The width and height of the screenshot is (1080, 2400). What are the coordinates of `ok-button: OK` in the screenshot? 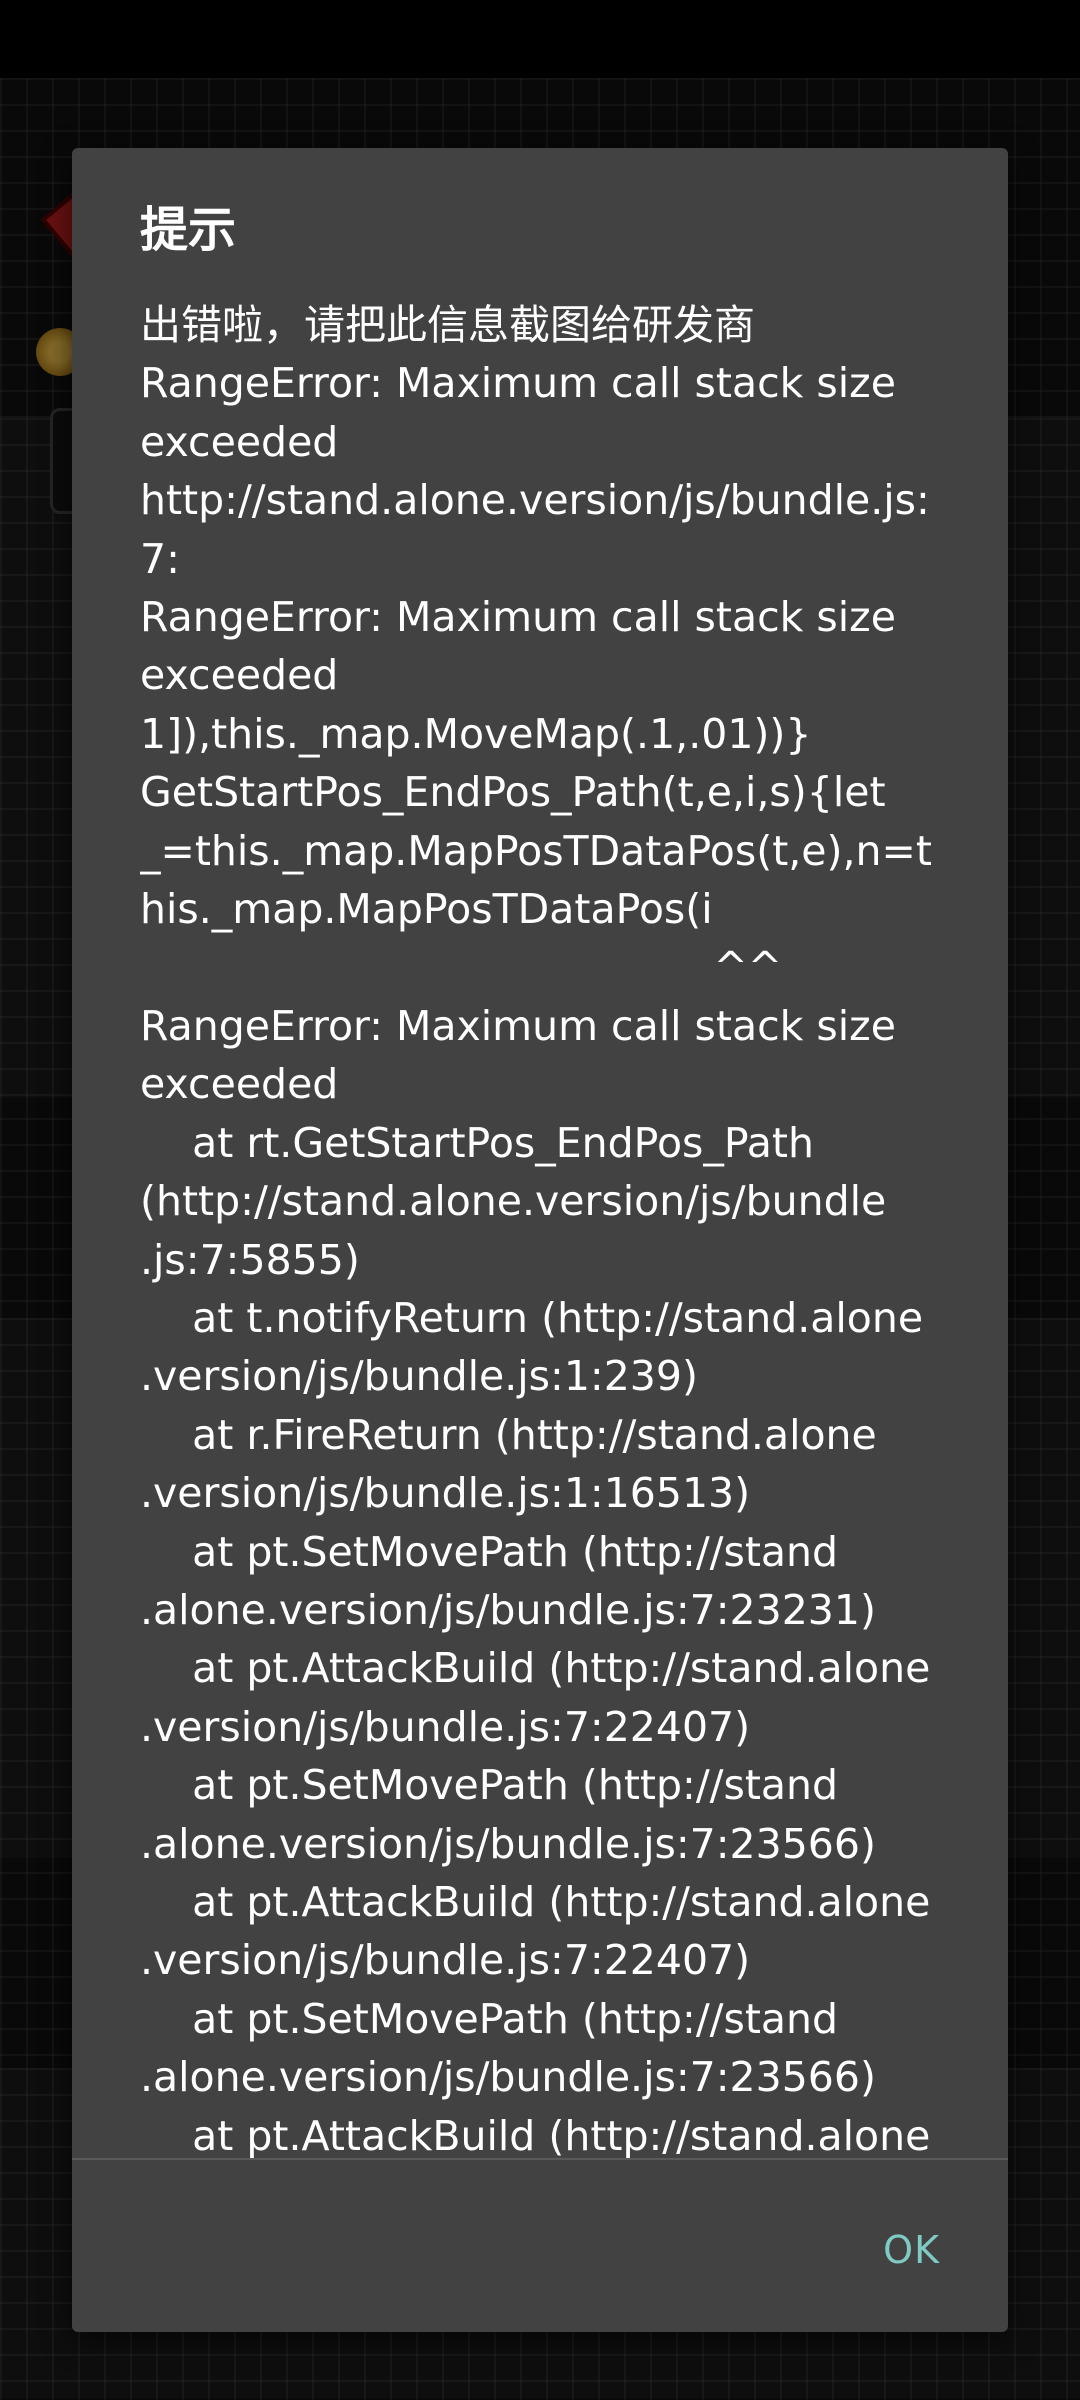 It's located at (911, 2250).